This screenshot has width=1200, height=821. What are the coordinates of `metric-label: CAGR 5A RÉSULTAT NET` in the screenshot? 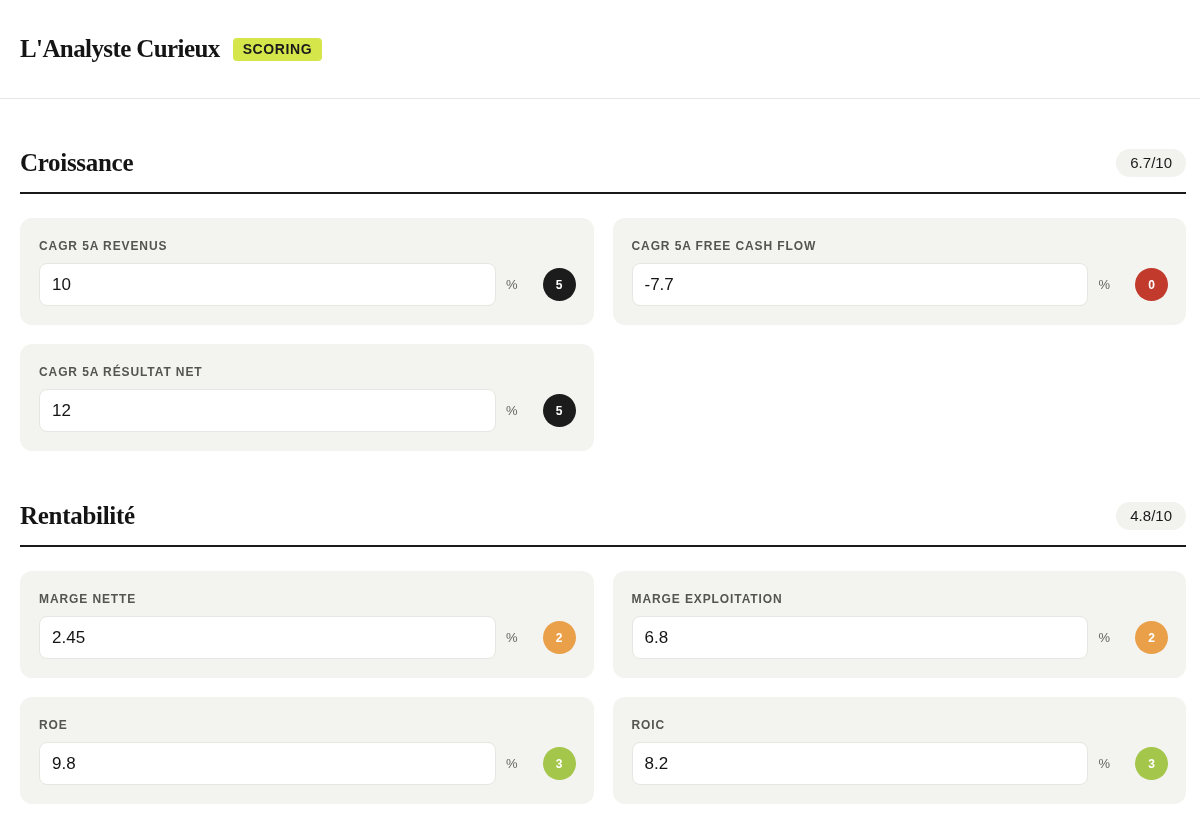 It's located at (121, 372).